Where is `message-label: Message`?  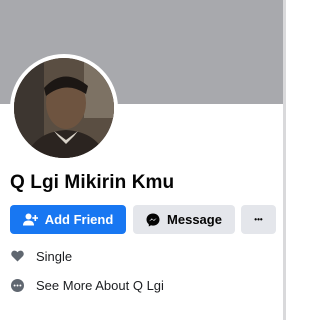 message-label: Message is located at coordinates (194, 219).